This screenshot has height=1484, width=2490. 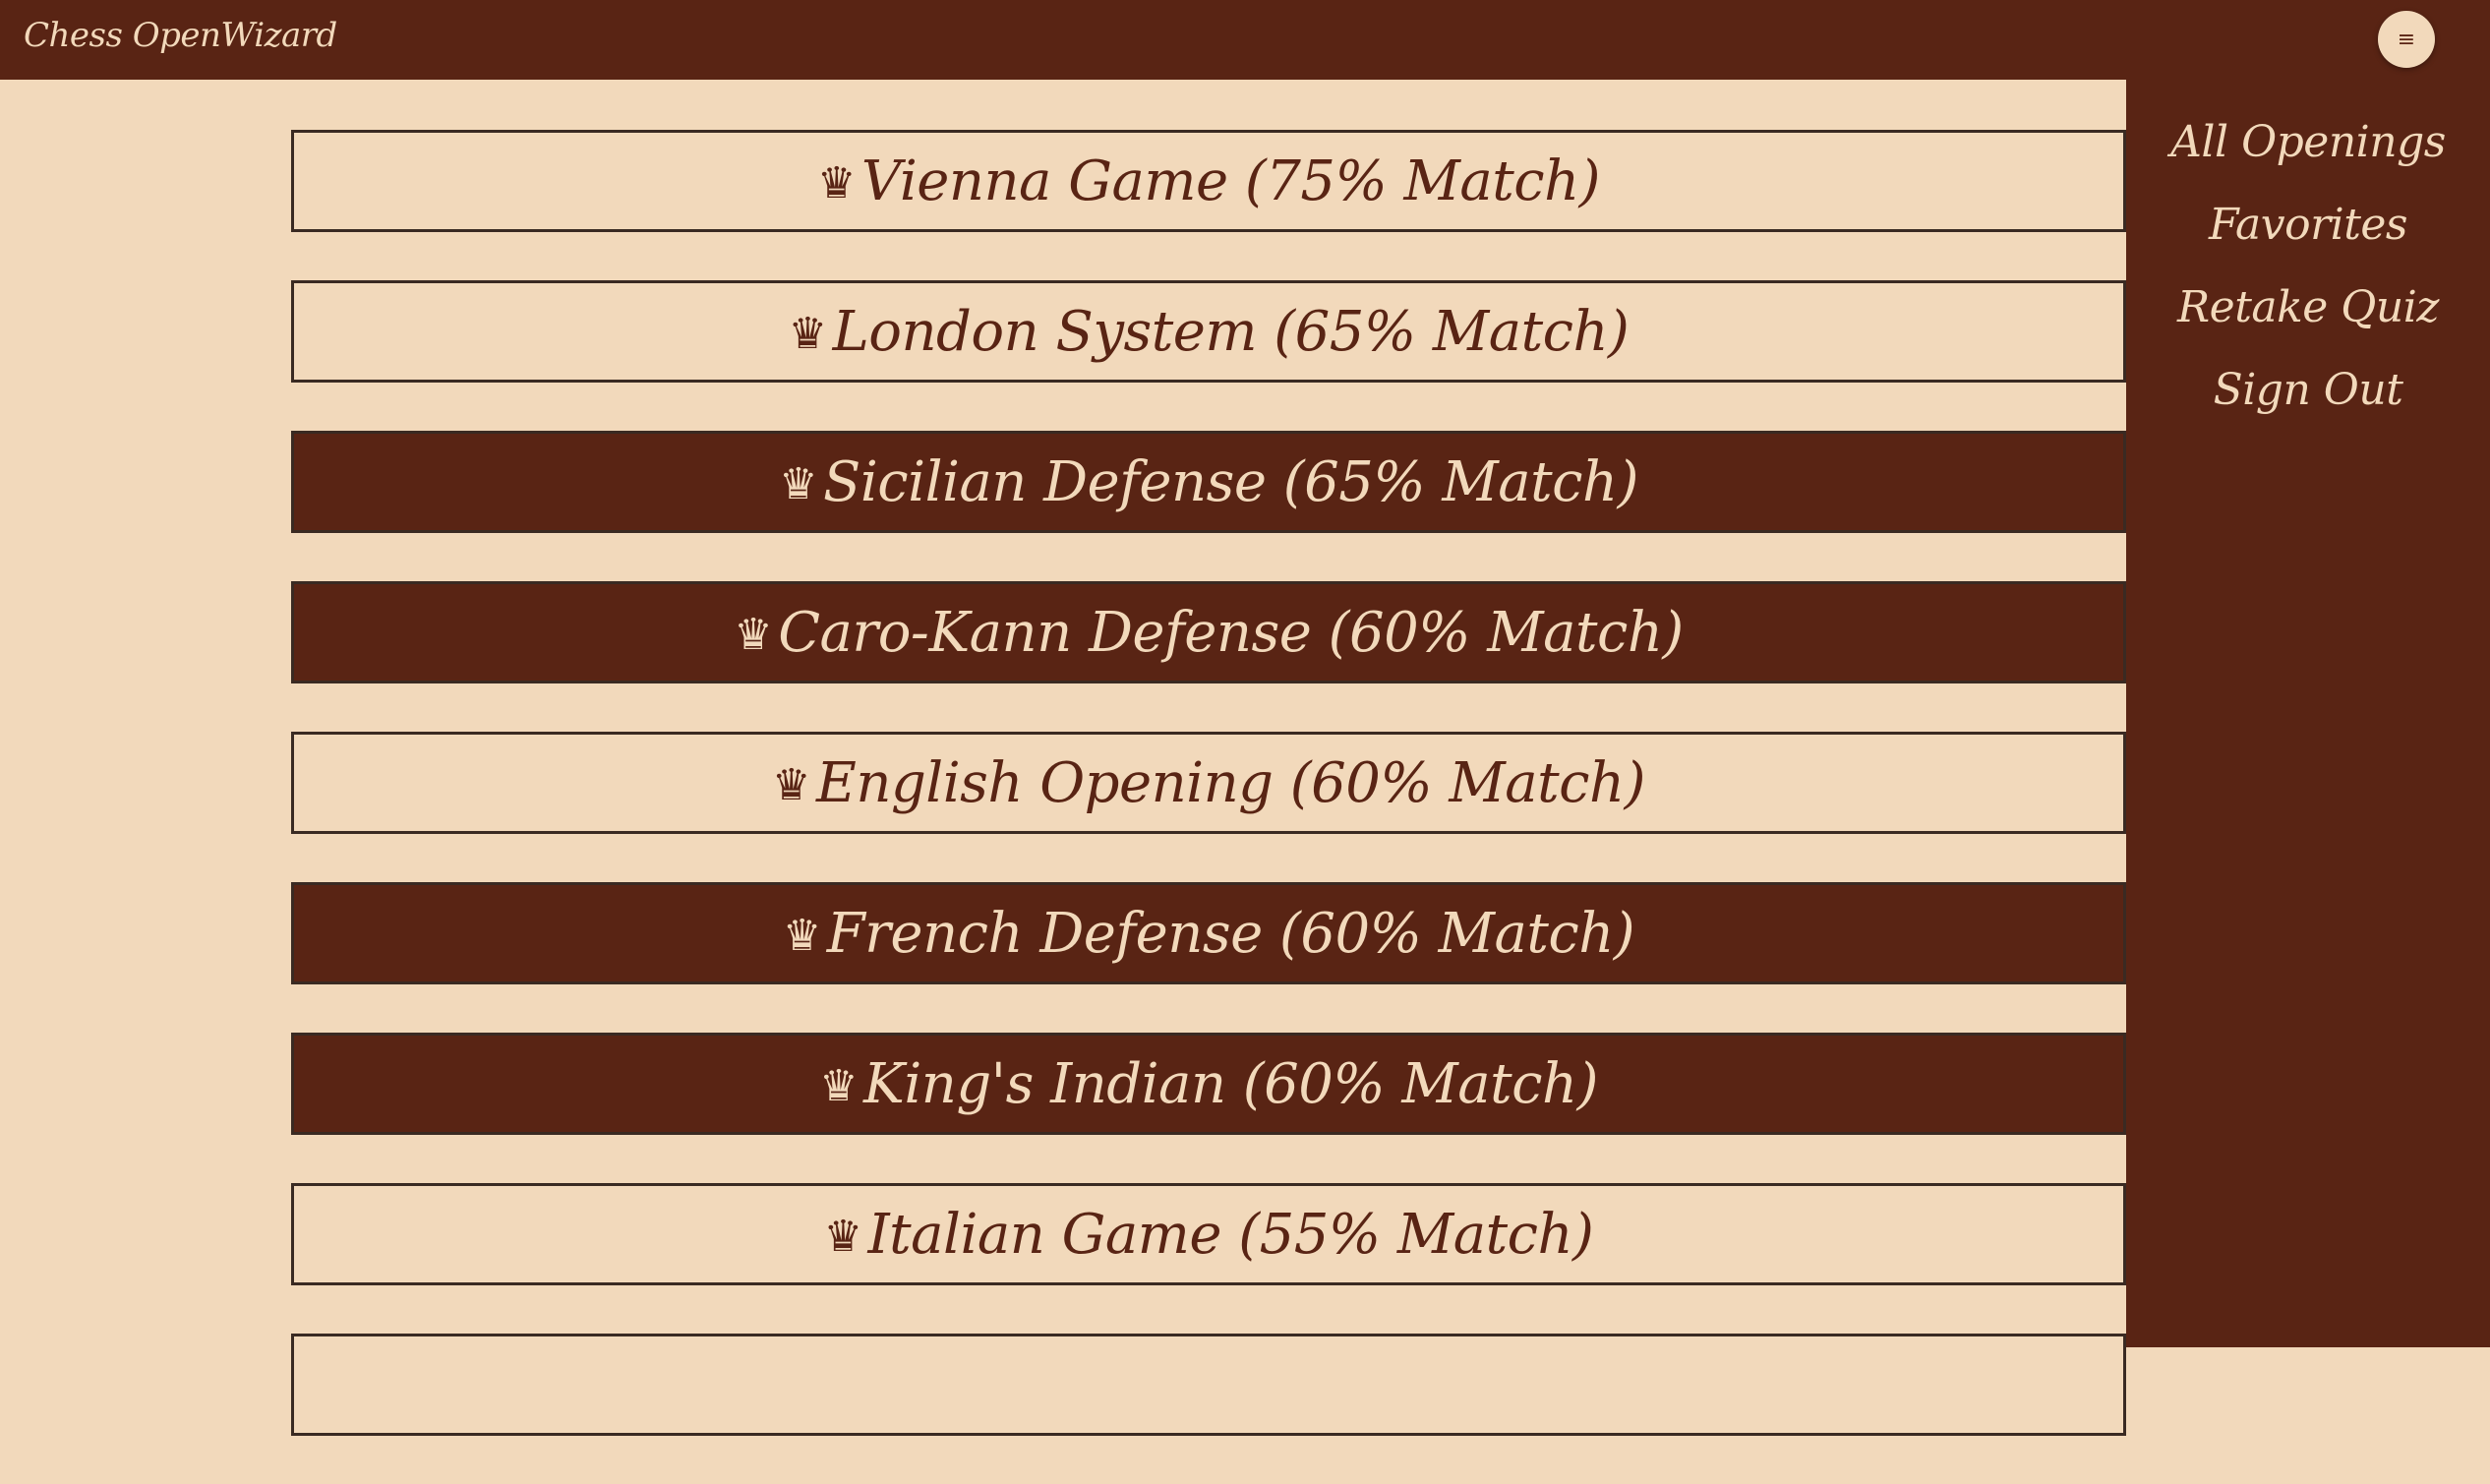 What do you see at coordinates (180, 35) in the screenshot?
I see `app-title: Chess OpenWizard` at bounding box center [180, 35].